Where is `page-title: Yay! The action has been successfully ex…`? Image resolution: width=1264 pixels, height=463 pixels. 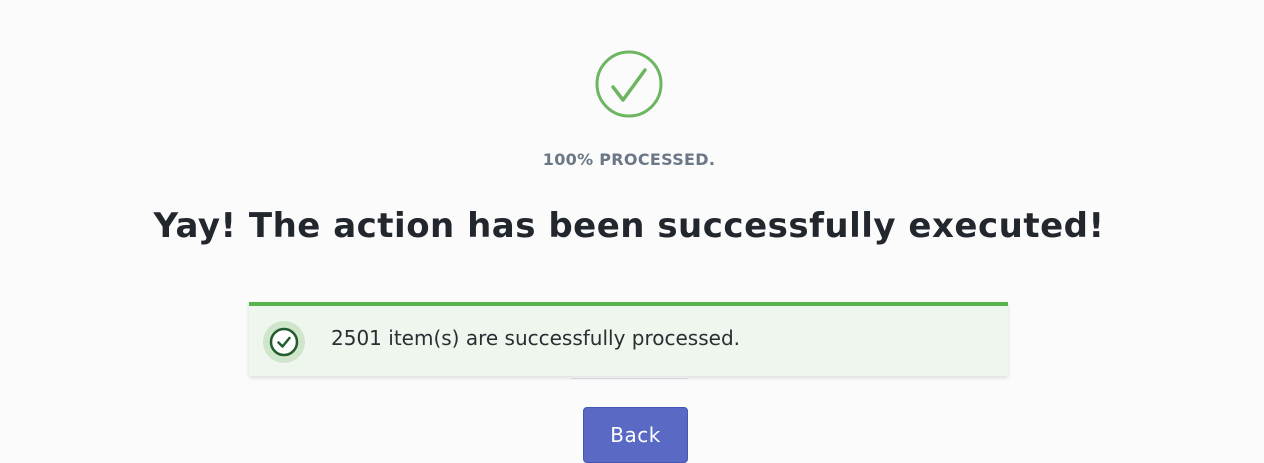
page-title: Yay! The action has been successfully ex… is located at coordinates (629, 226).